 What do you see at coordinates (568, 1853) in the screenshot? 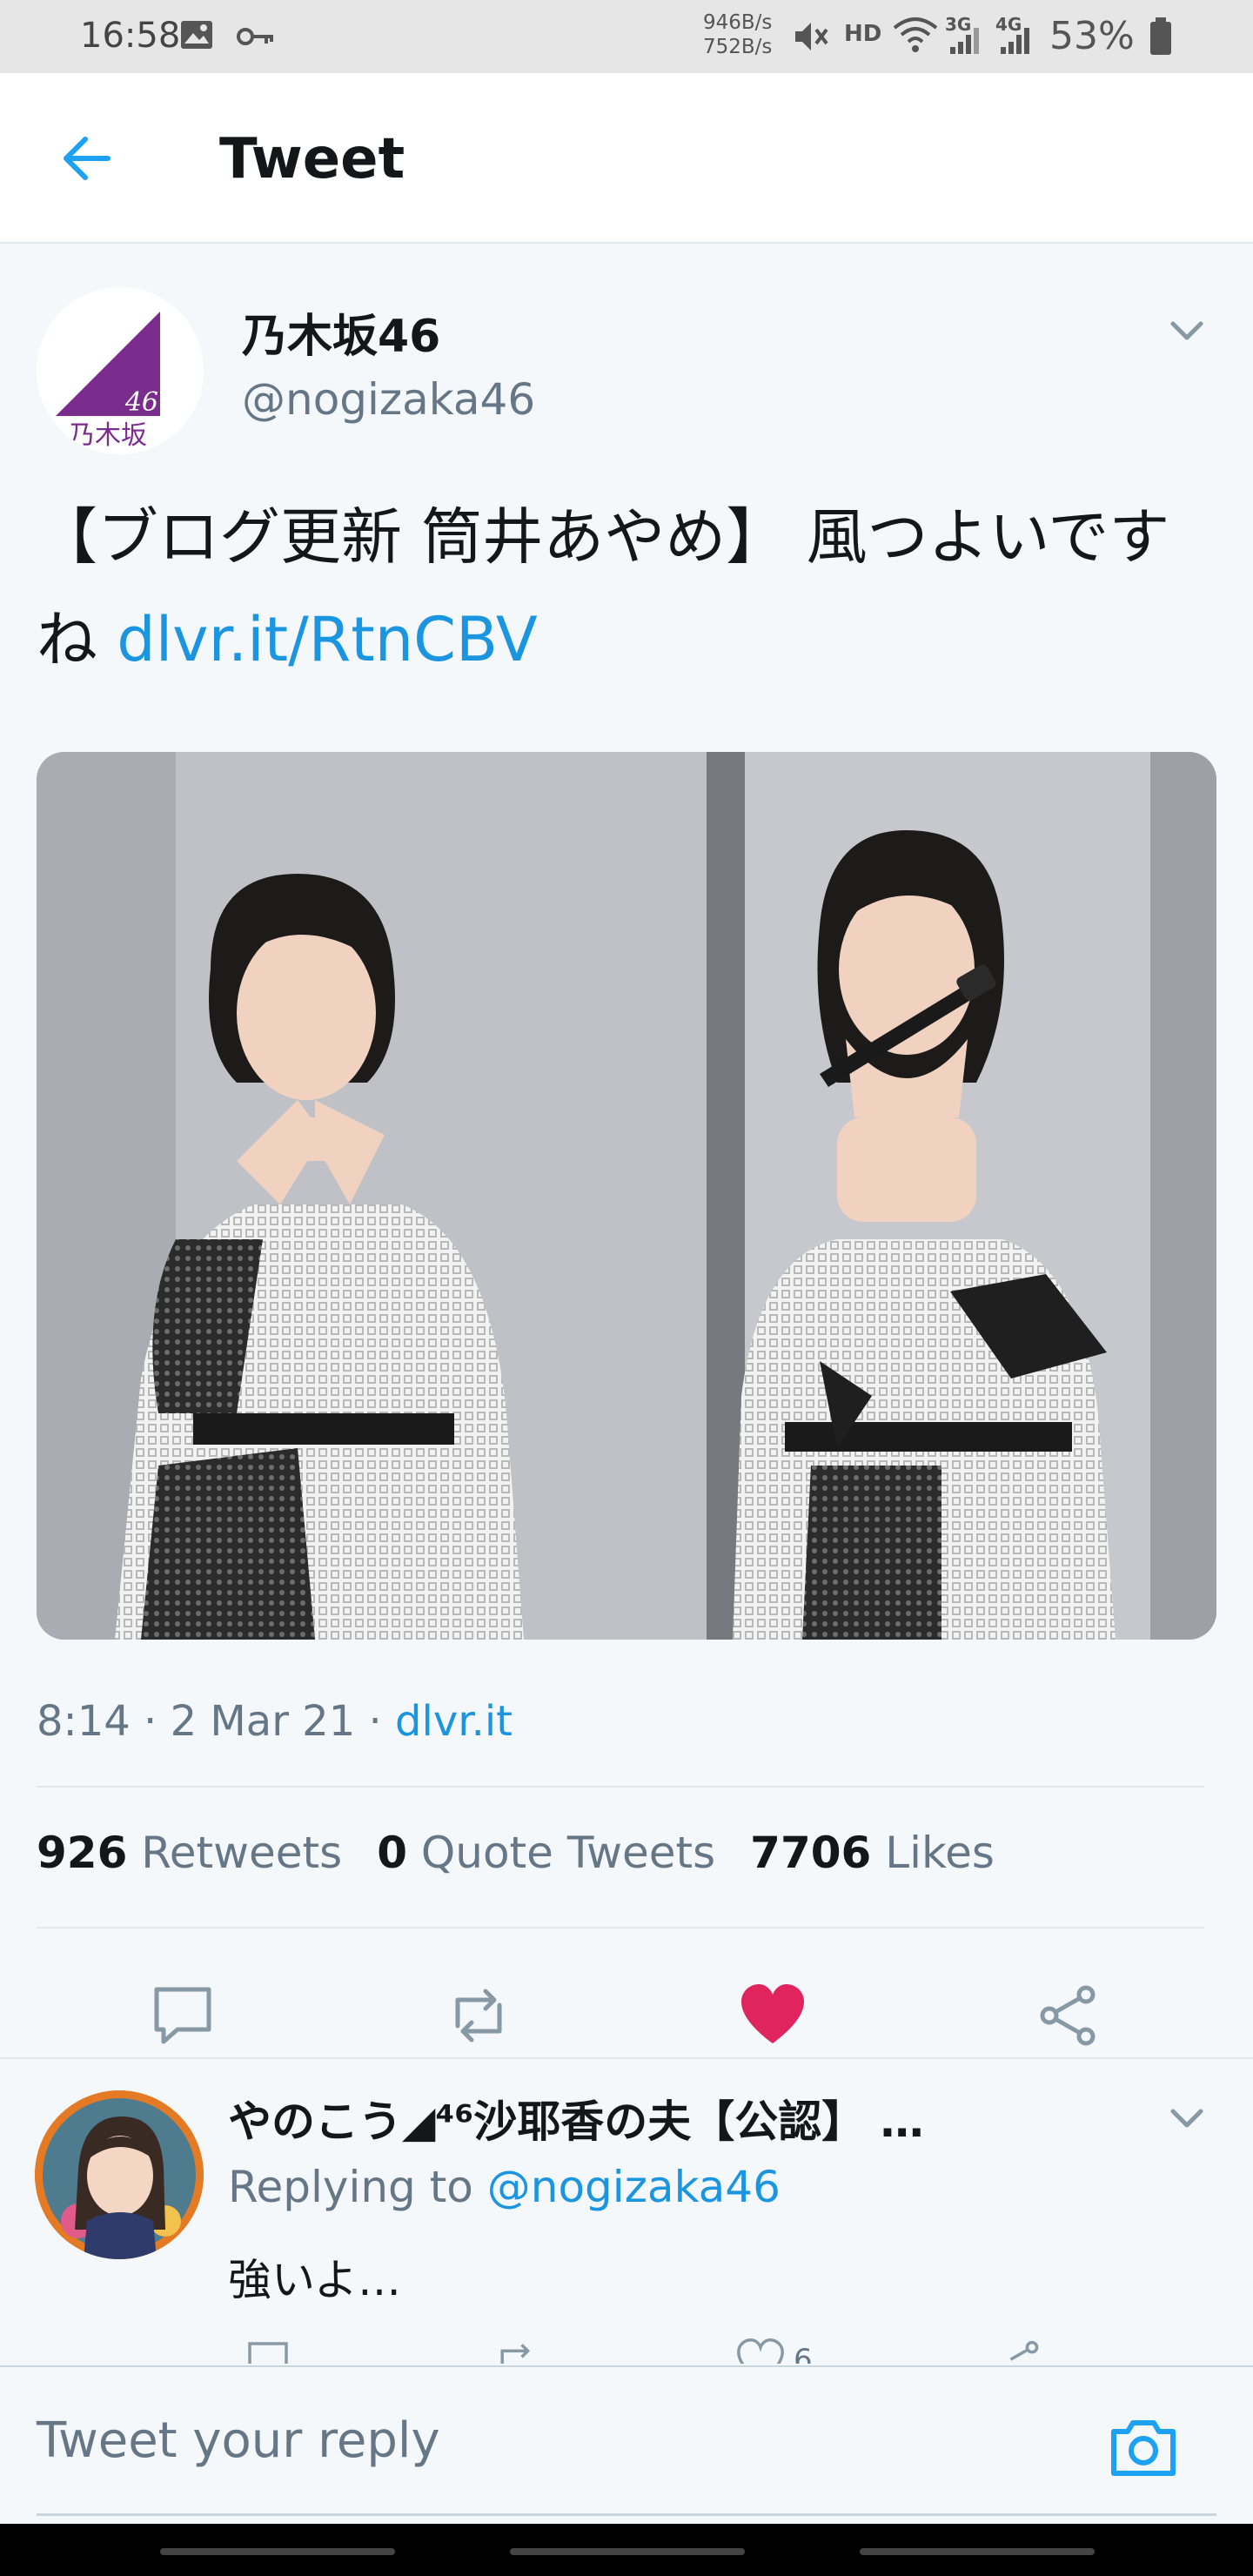
I see `quote-label: Quote Tweets` at bounding box center [568, 1853].